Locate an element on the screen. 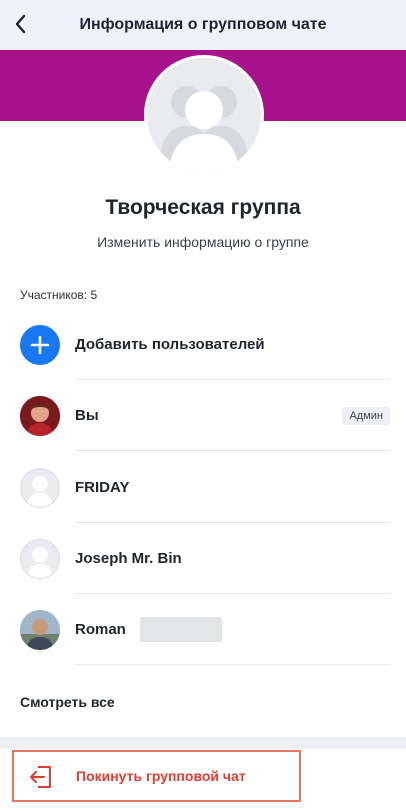 This screenshot has width=406, height=811. add-users-button is located at coordinates (40, 344).